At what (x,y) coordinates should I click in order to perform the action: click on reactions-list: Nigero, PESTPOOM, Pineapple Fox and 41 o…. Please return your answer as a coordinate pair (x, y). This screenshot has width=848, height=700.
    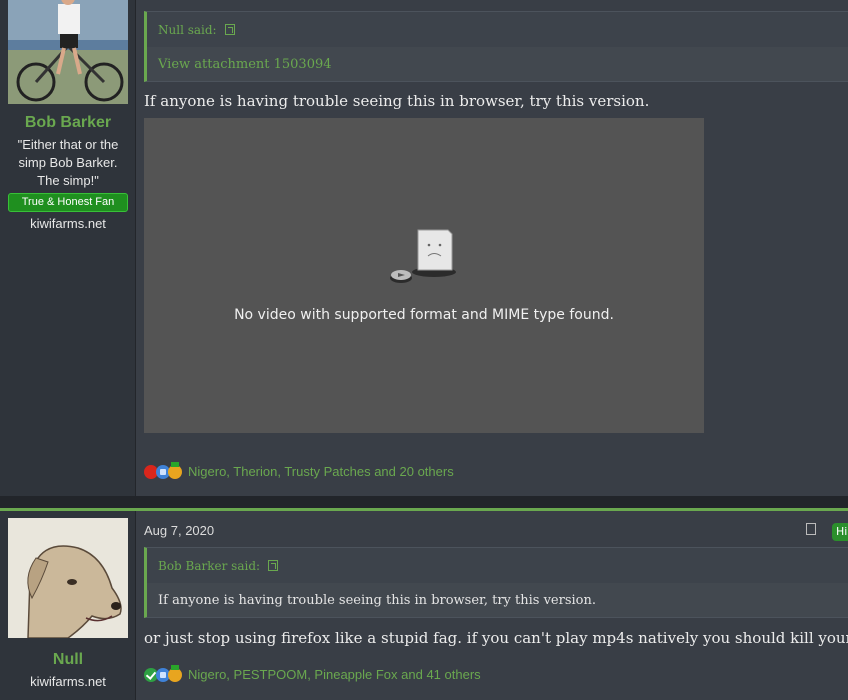
    Looking at the image, I should click on (334, 674).